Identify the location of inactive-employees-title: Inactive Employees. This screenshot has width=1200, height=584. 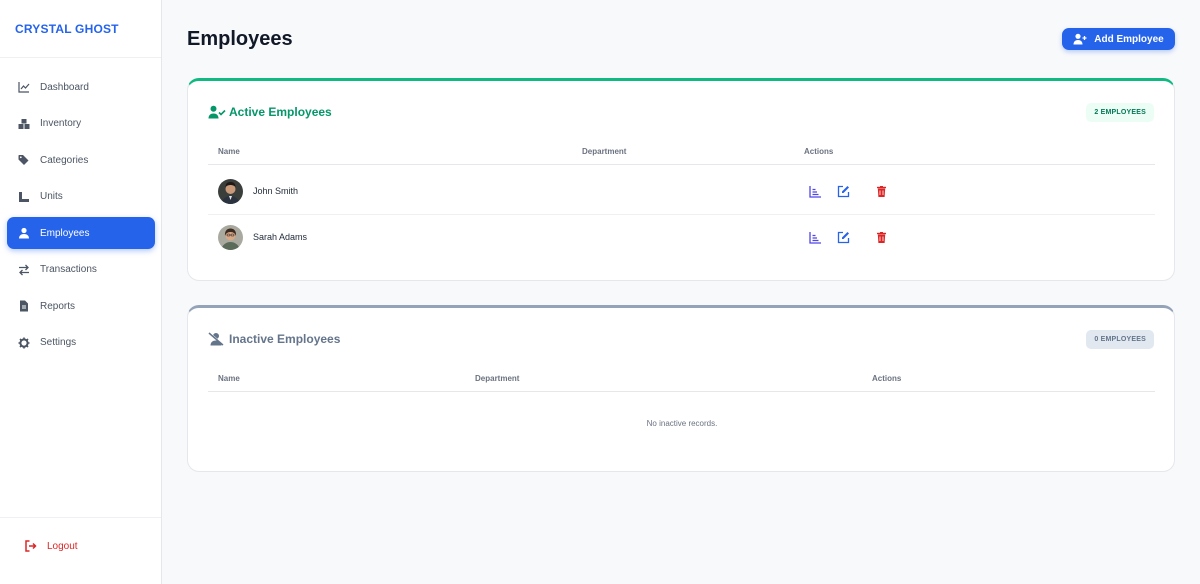
(274, 339).